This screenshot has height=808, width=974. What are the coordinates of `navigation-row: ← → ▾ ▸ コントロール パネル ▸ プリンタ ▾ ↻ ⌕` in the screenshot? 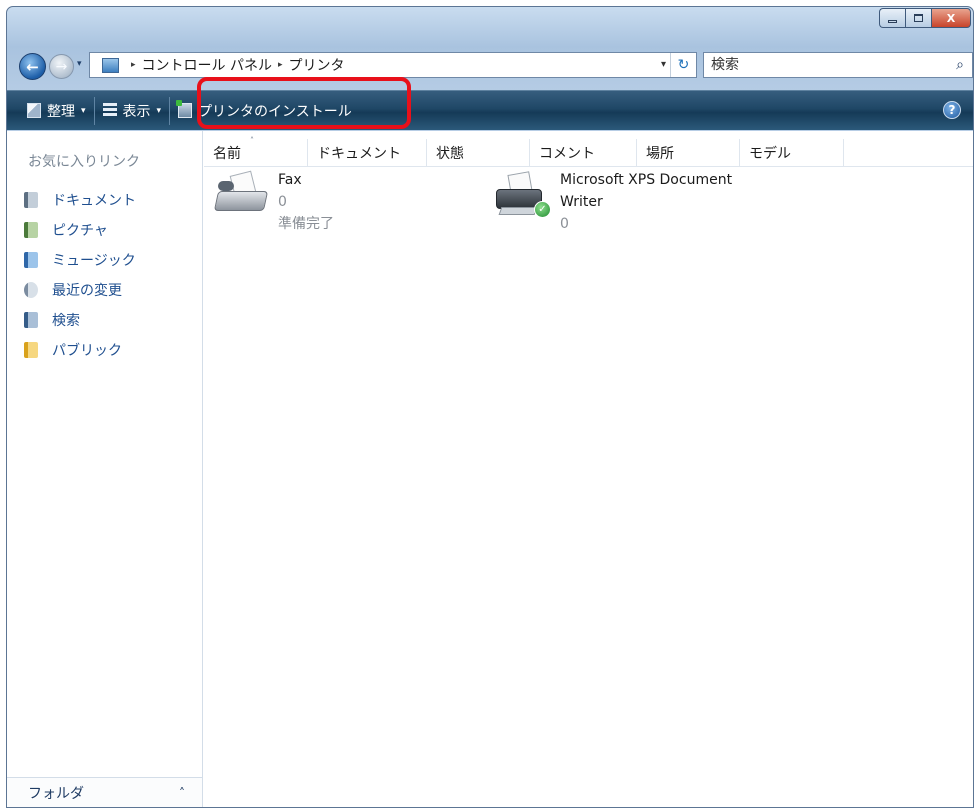 It's located at (490, 64).